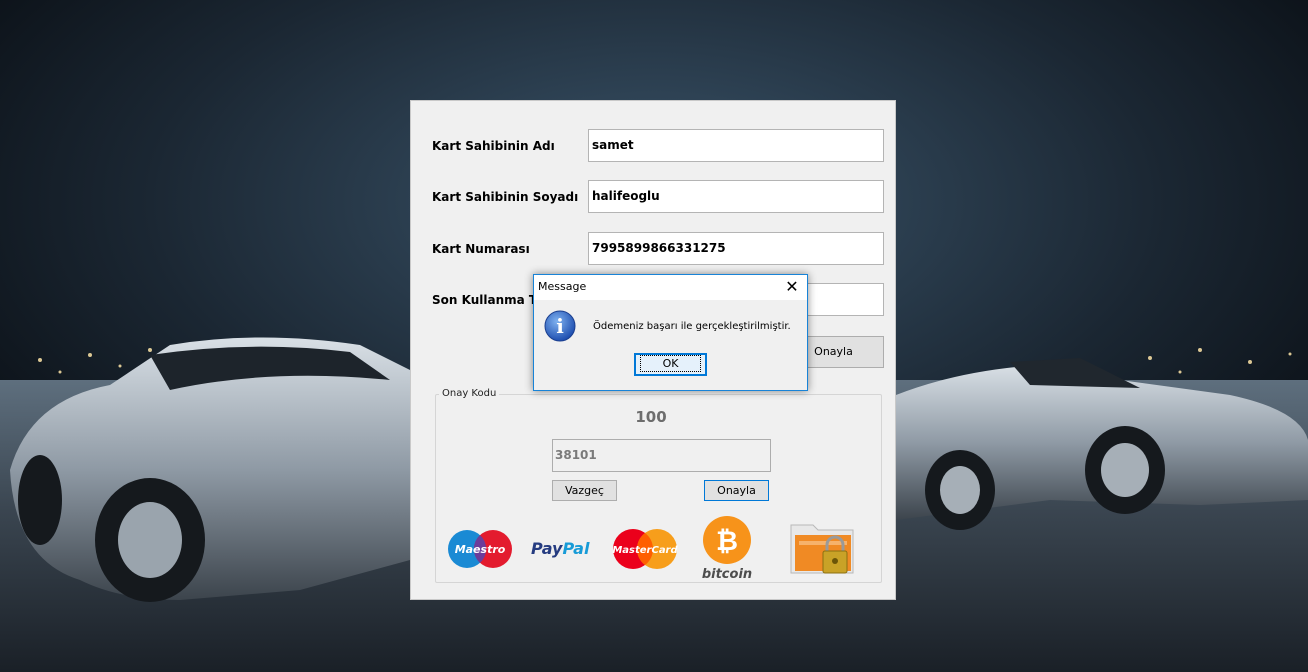 Image resolution: width=1308 pixels, height=672 pixels. I want to click on card-number-input: 7995899866331275, so click(736, 248).